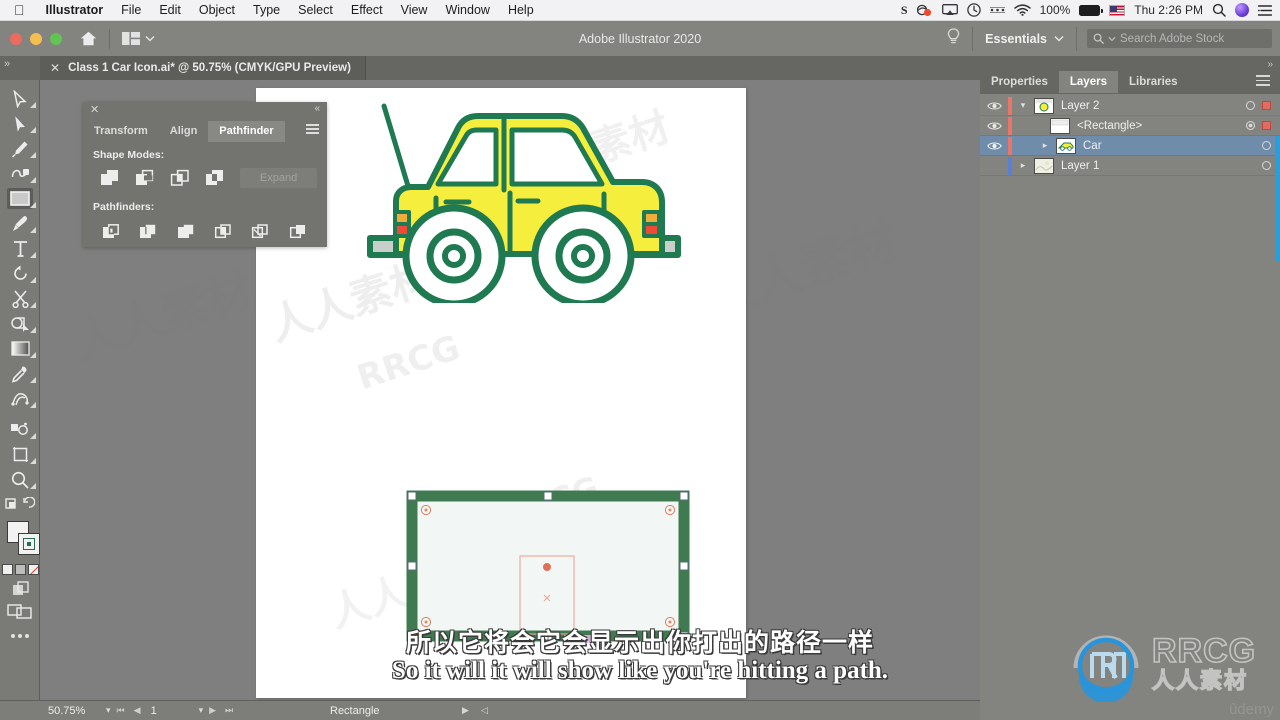 The image size is (1280, 720). Describe the element at coordinates (20, 569) in the screenshot. I see `color-mode-swatches` at that location.